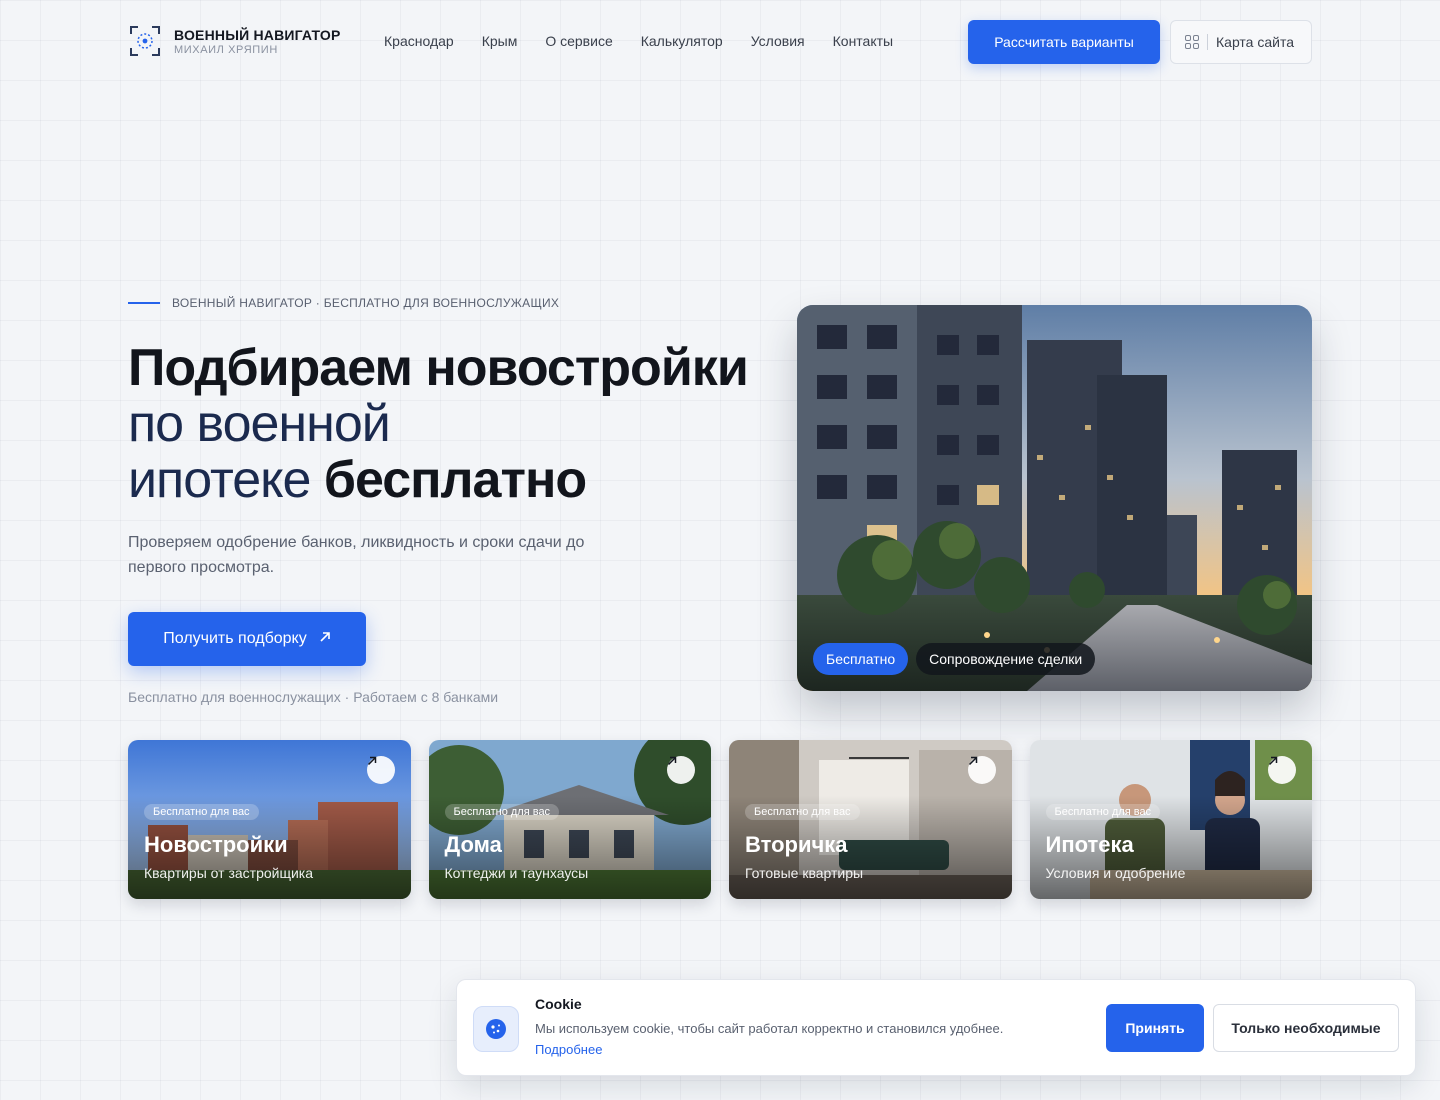  I want to click on cookie-title: Cookie, so click(558, 1004).